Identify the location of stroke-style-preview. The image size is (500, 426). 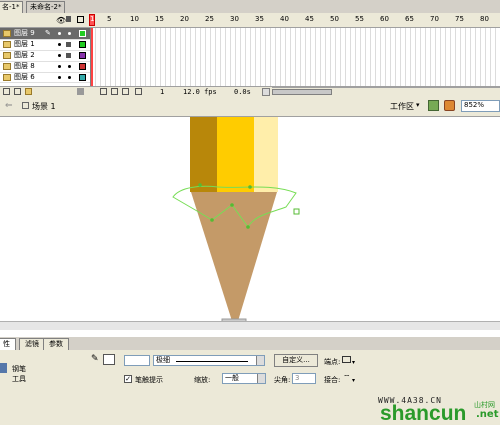
(212, 361).